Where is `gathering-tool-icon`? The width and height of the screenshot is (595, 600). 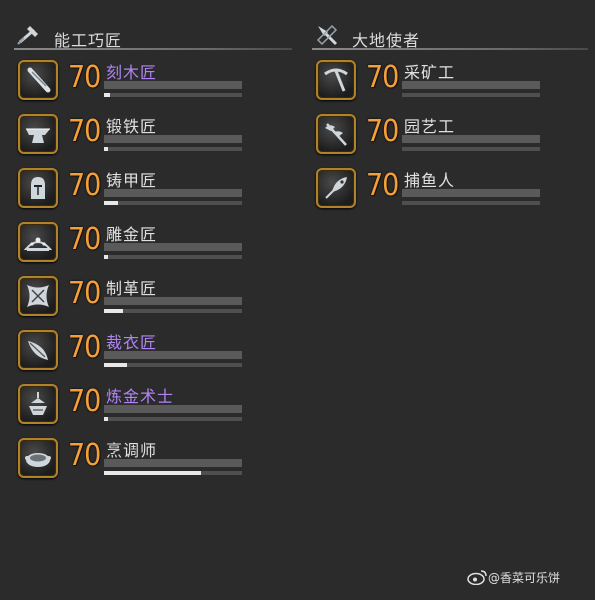
gathering-tool-icon is located at coordinates (327, 35).